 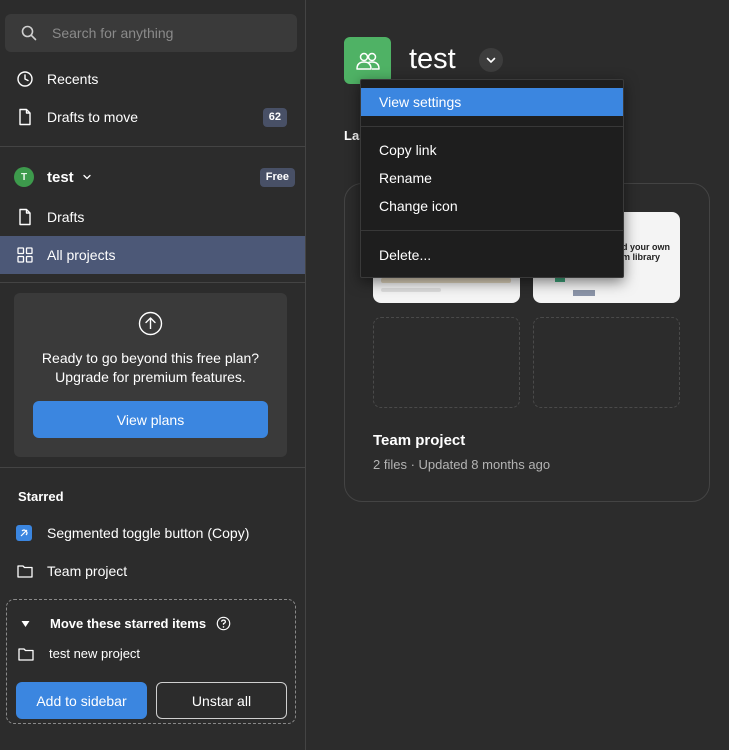 I want to click on project-title: Team project, so click(x=419, y=440).